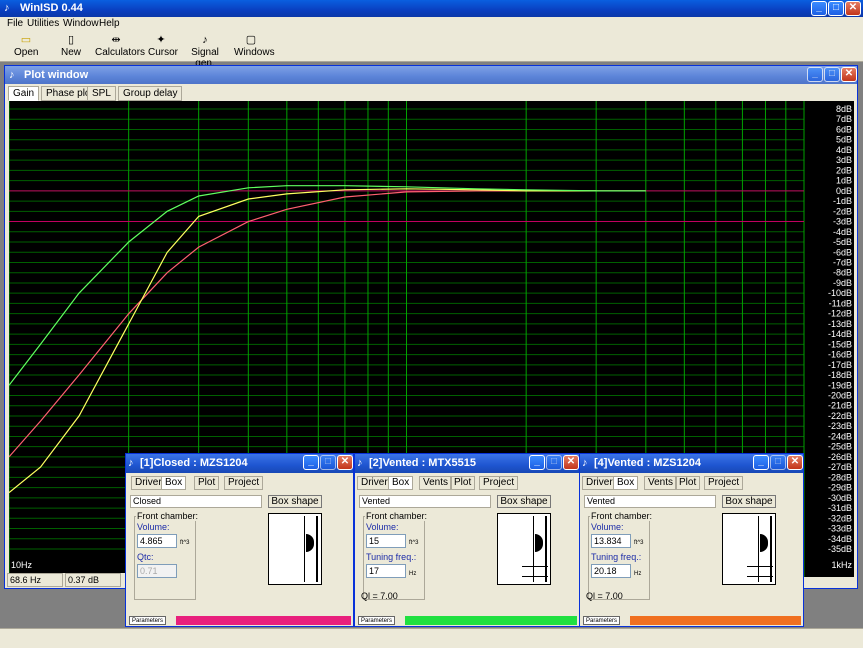 This screenshot has height=648, width=863. I want to click on windows-button: ▢ Windows, so click(254, 46).